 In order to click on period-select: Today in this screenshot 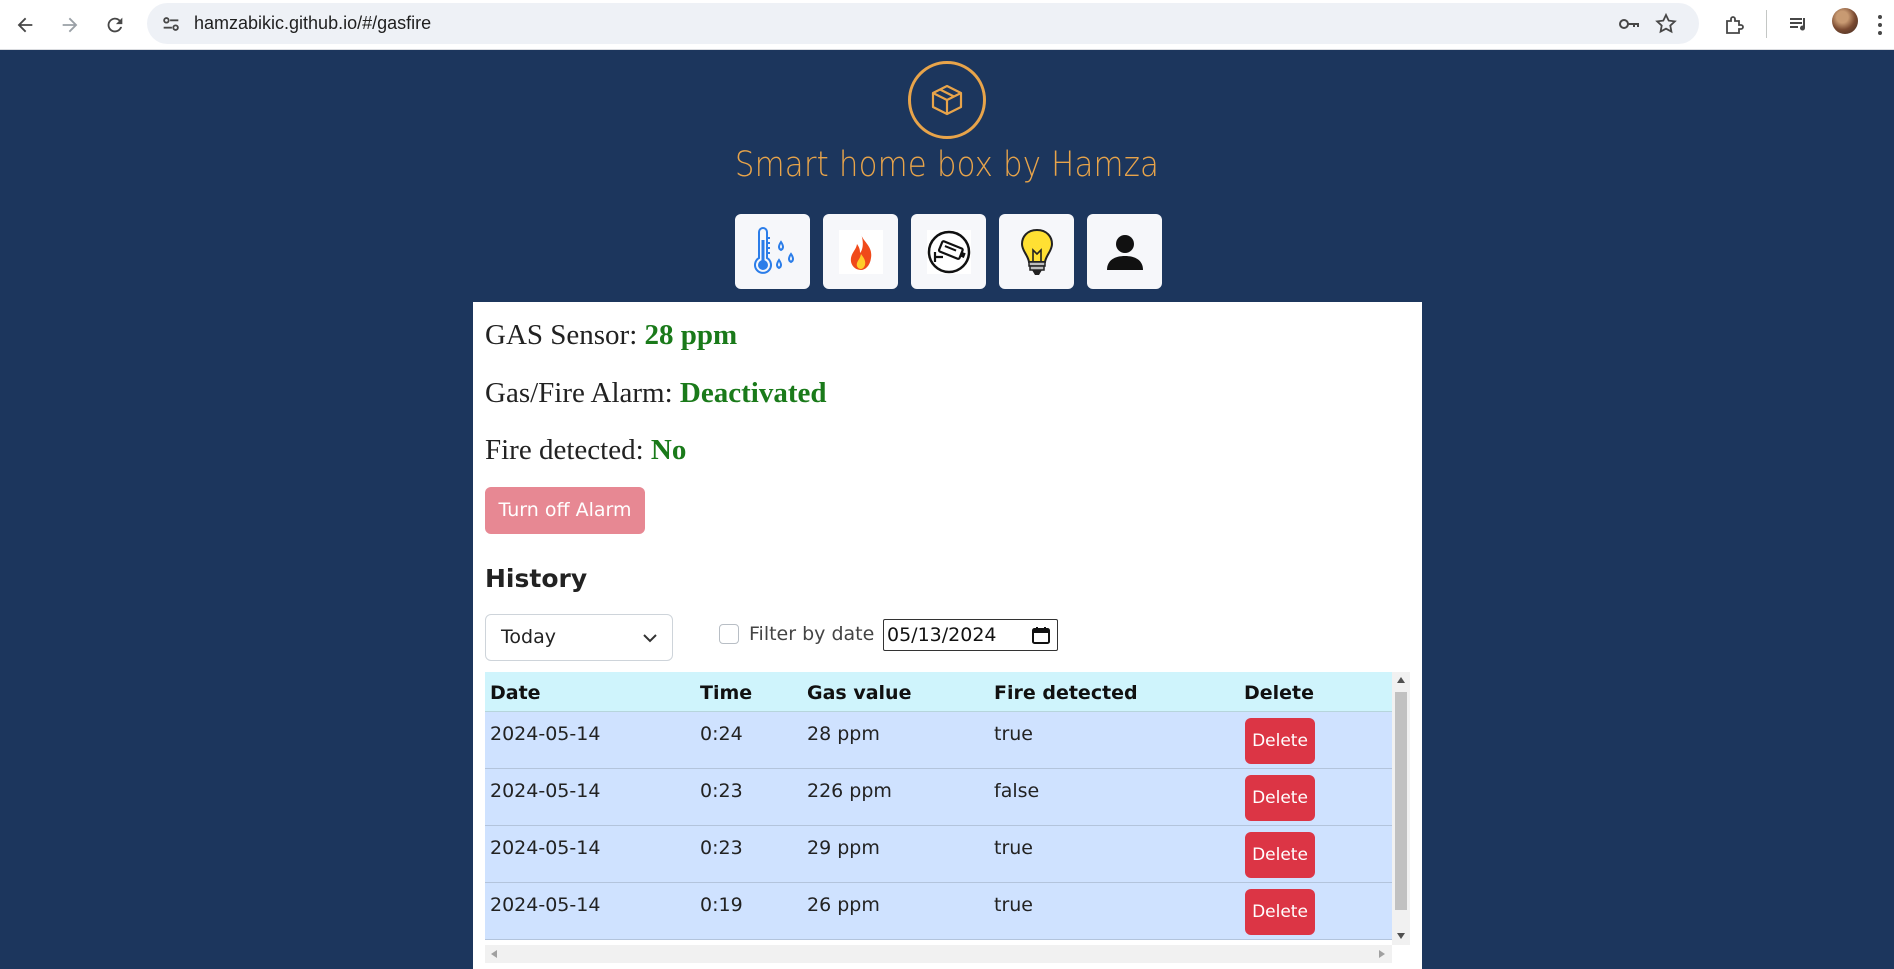, I will do `click(579, 637)`.